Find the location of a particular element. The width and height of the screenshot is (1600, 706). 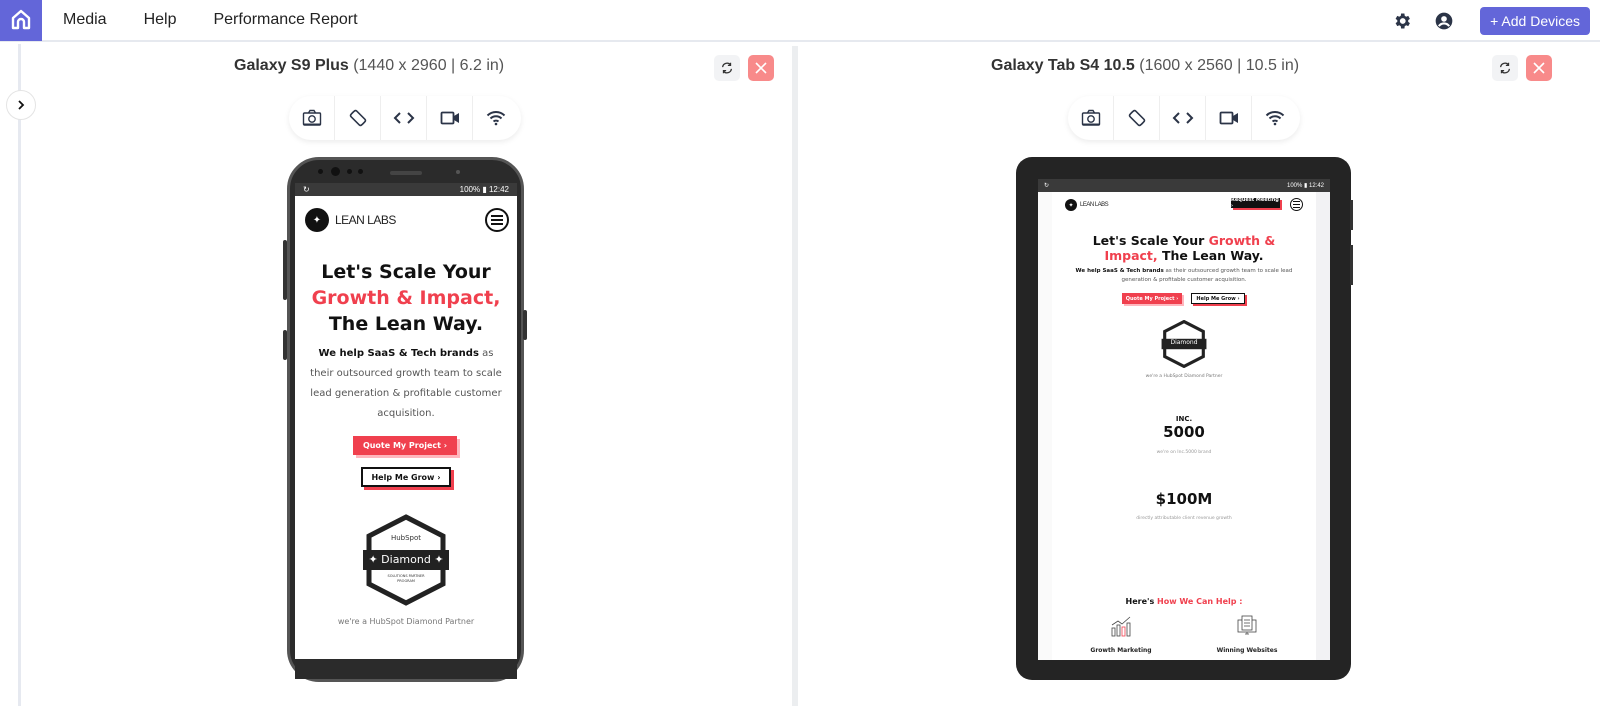

headline-highlight-a: Growth & is located at coordinates (1242, 240).